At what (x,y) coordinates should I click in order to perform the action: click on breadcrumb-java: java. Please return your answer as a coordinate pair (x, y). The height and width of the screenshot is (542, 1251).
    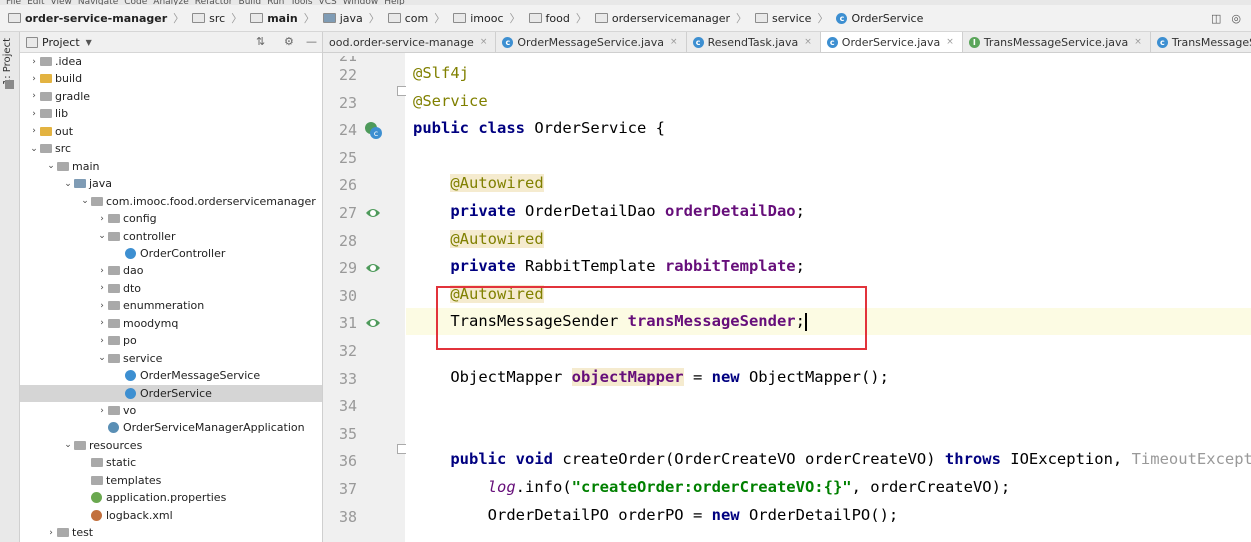
    Looking at the image, I should click on (339, 18).